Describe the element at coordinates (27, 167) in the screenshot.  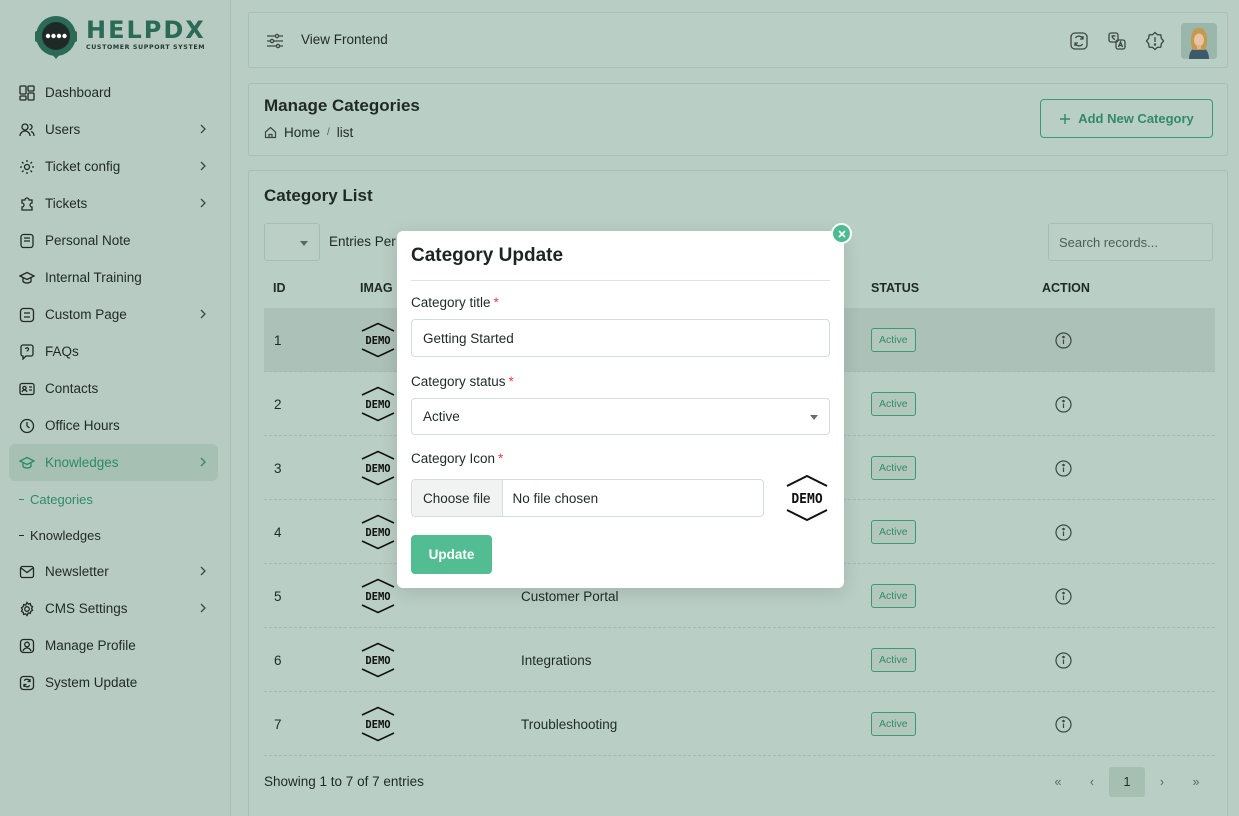
I see `ticket-config-icon` at that location.